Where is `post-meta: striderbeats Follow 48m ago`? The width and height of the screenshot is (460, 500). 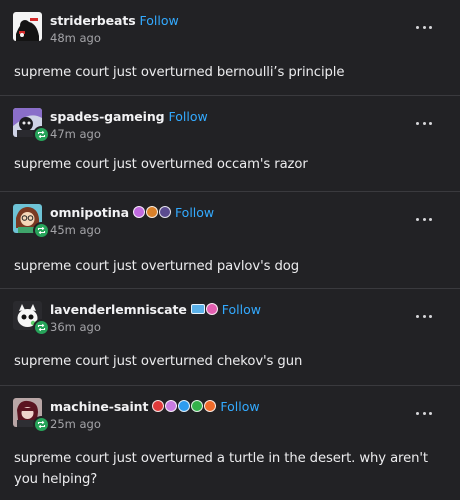 post-meta: striderbeats Follow 48m ago is located at coordinates (114, 29).